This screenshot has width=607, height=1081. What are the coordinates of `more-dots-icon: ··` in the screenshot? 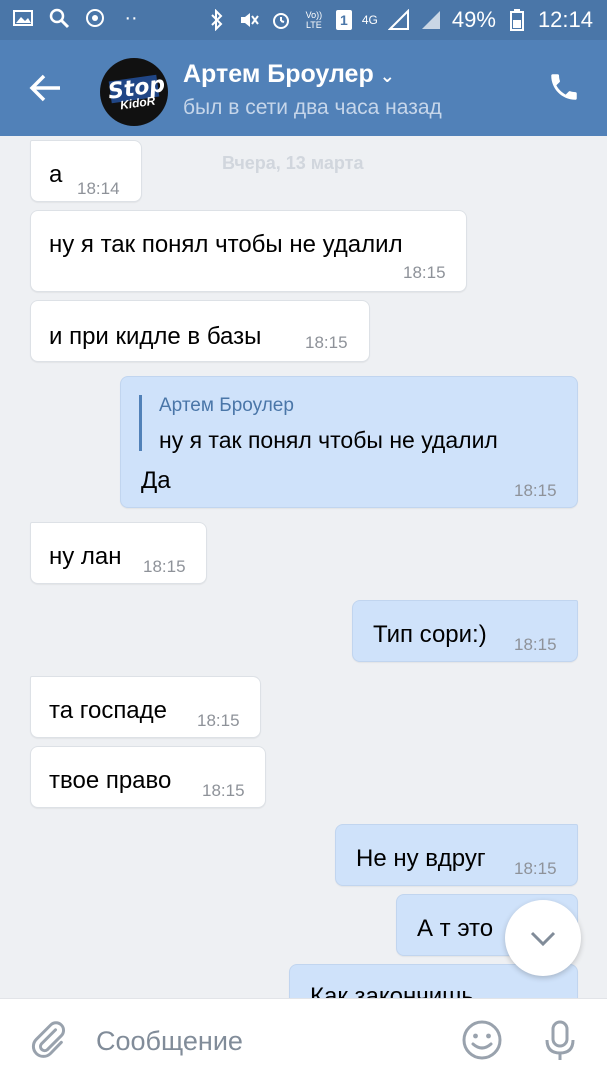 It's located at (131, 18).